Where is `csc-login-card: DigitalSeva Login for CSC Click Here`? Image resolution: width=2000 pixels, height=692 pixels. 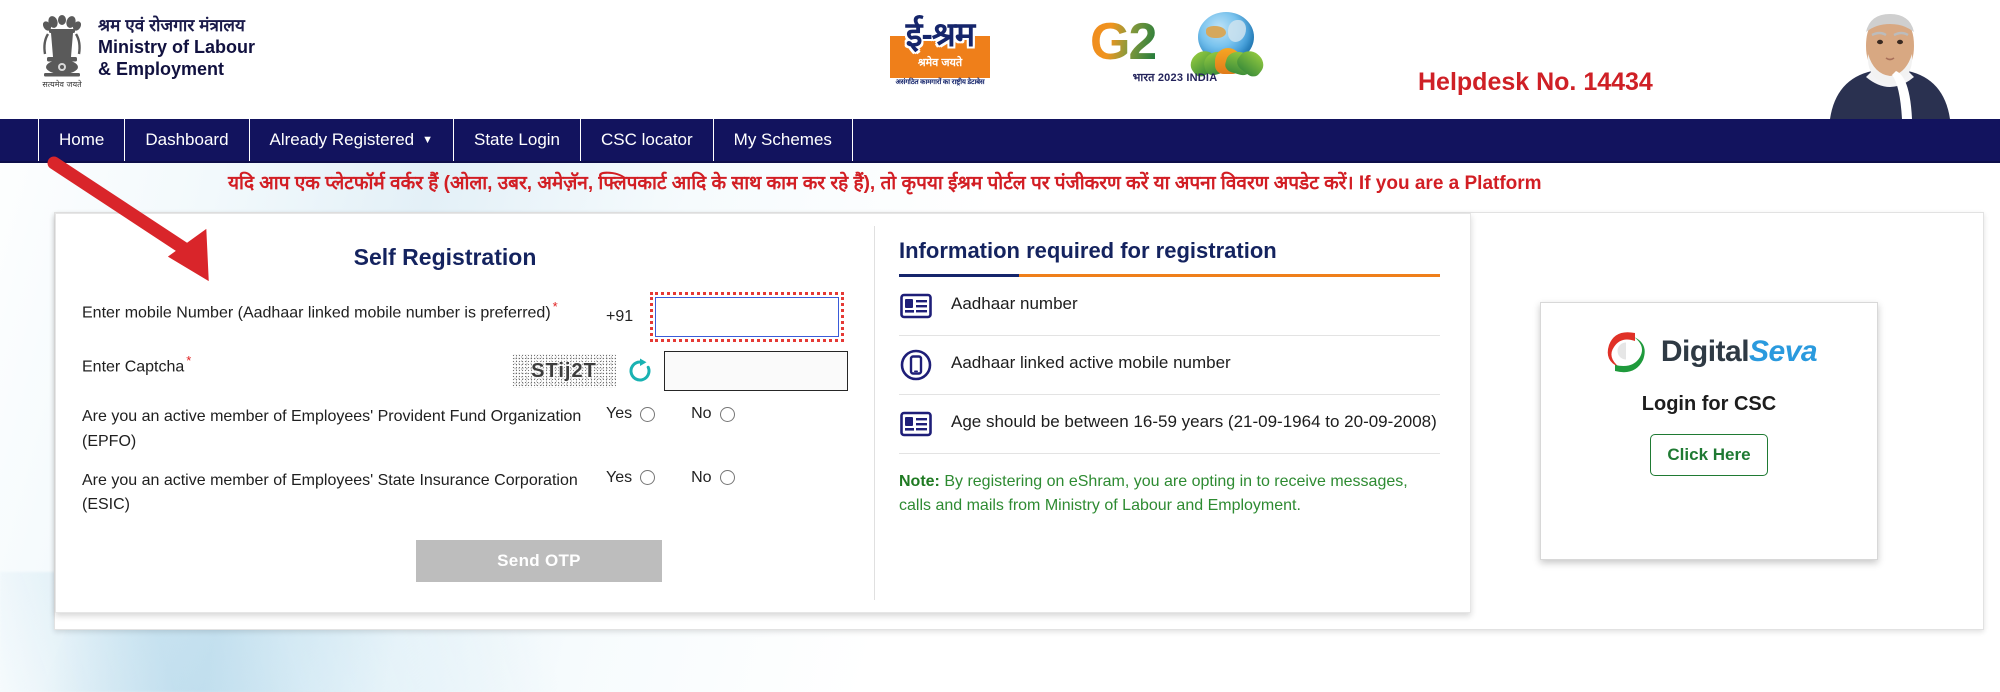 csc-login-card: DigitalSeva Login for CSC Click Here is located at coordinates (1709, 431).